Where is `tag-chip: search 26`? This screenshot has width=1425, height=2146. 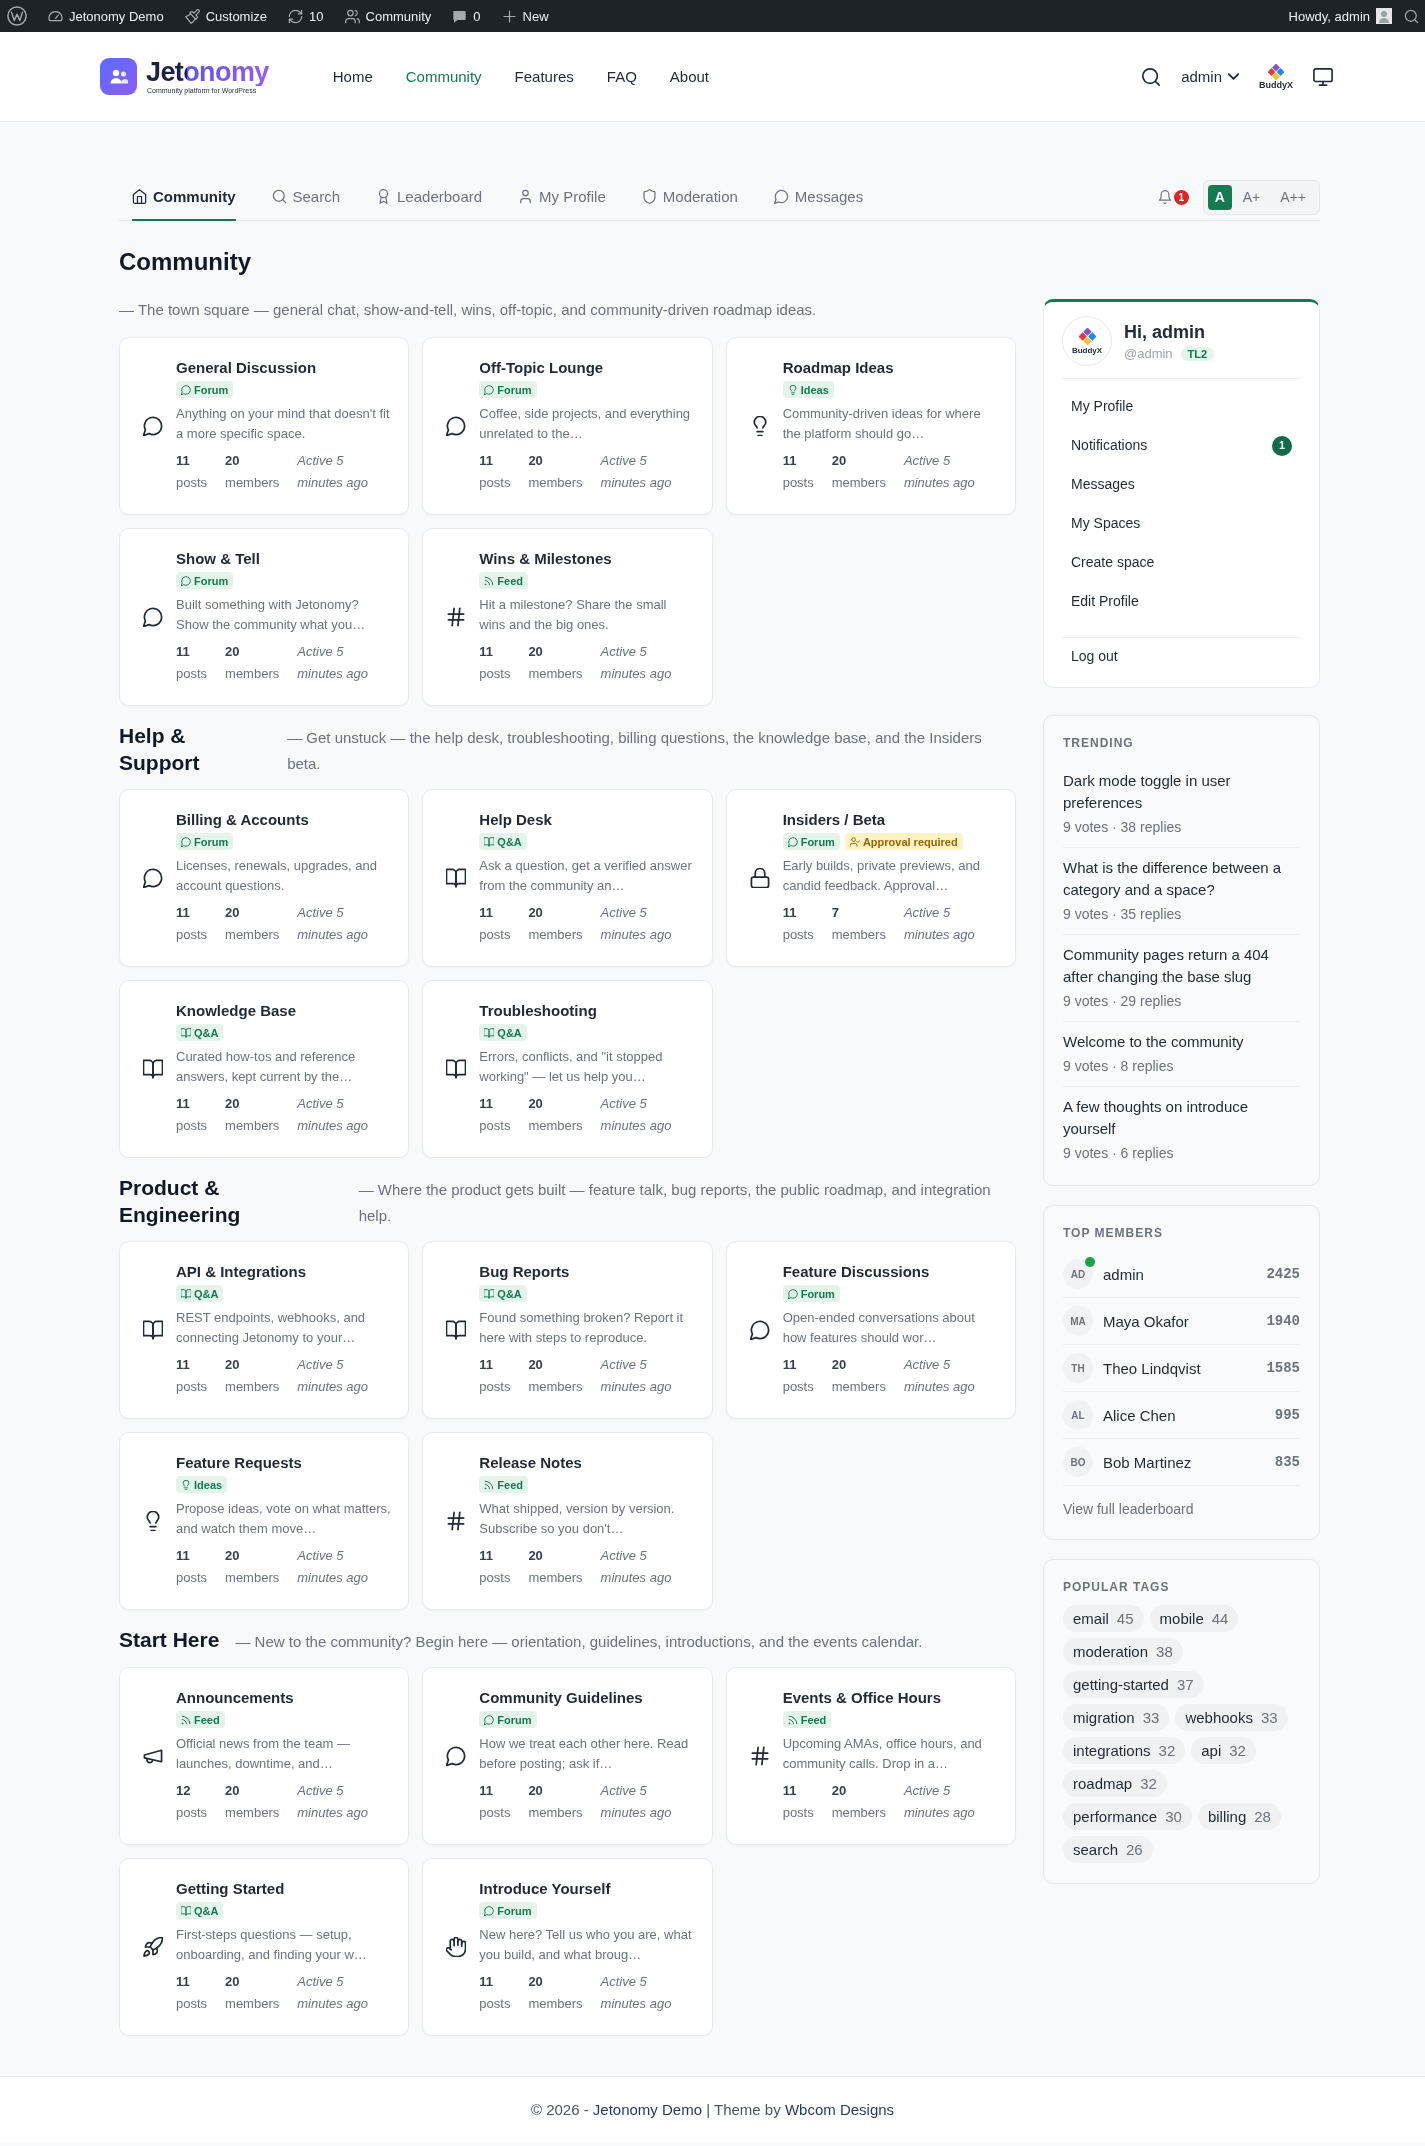
tag-chip: search 26 is located at coordinates (1108, 1849).